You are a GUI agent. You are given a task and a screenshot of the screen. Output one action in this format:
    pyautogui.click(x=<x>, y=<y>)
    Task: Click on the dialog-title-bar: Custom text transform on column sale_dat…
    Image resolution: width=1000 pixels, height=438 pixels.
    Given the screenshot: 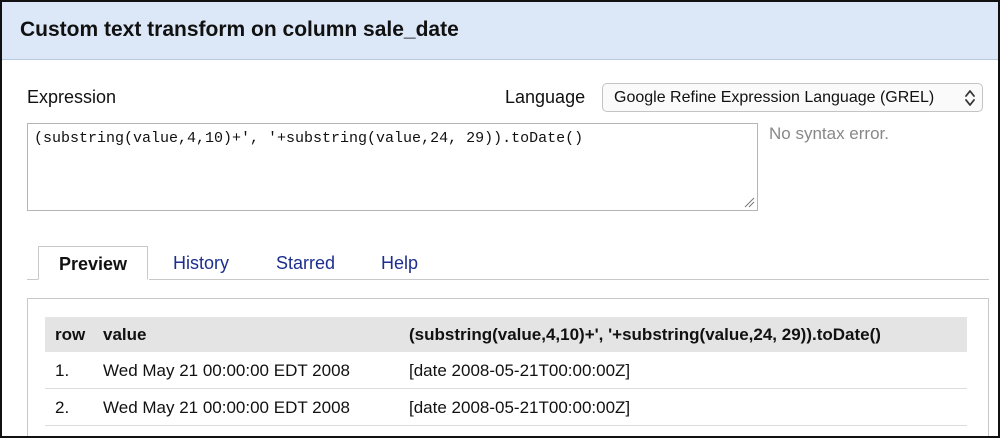 What is the action you would take?
    pyautogui.click(x=500, y=31)
    